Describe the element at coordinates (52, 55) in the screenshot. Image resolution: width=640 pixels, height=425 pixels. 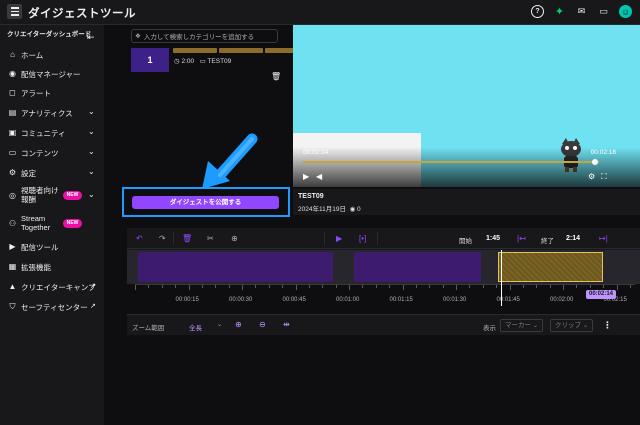
I see `sidebar-item-home: ⌂ ホーム` at that location.